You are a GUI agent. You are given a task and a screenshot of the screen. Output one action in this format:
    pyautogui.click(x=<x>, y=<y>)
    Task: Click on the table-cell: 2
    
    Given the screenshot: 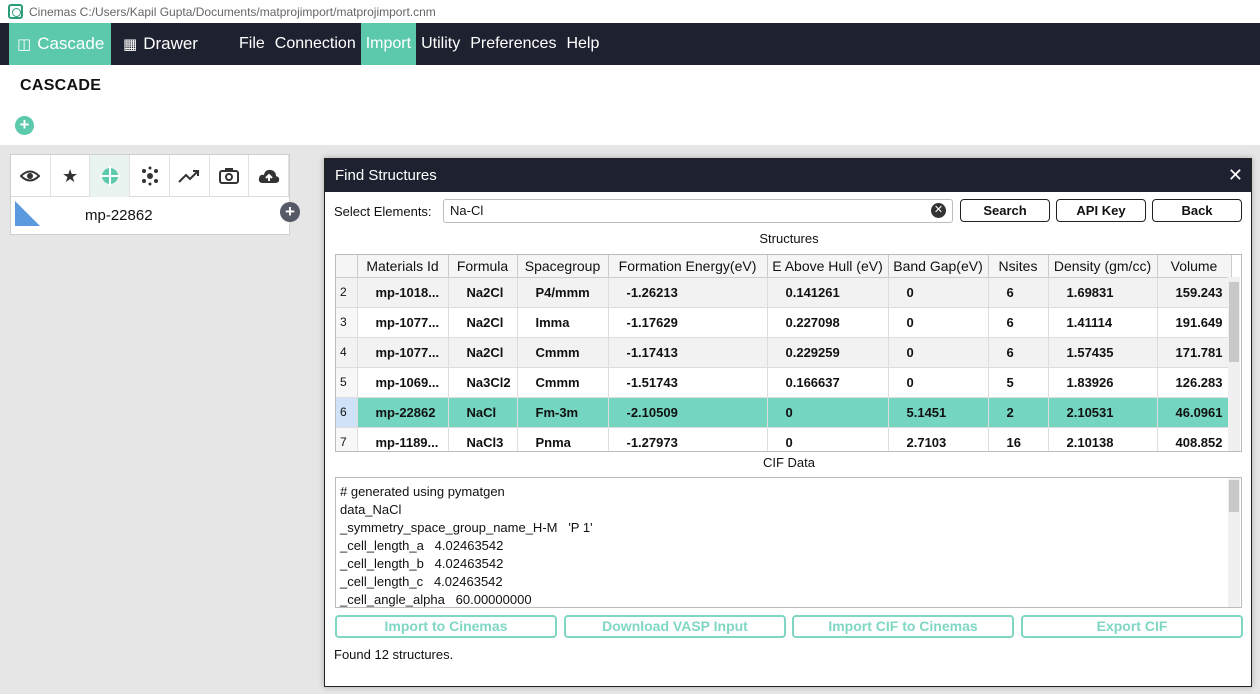 What is the action you would take?
    pyautogui.click(x=1018, y=412)
    